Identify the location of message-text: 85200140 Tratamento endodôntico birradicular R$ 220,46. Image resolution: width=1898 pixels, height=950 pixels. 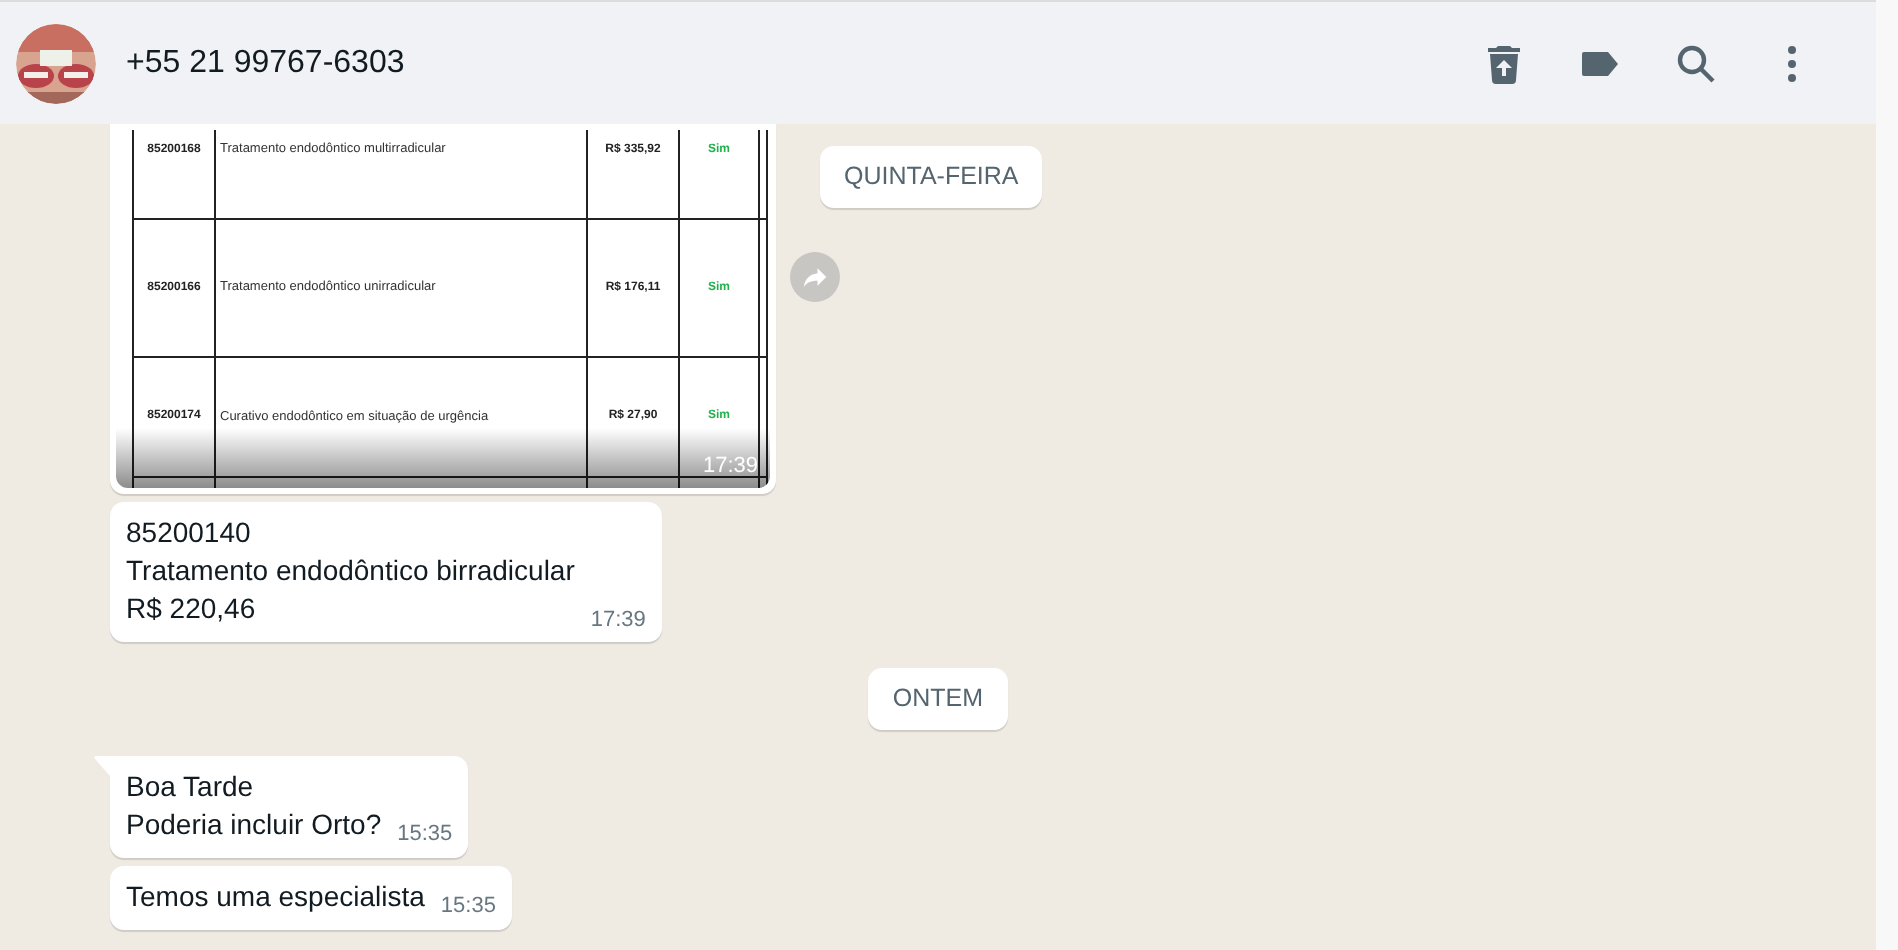
(350, 571).